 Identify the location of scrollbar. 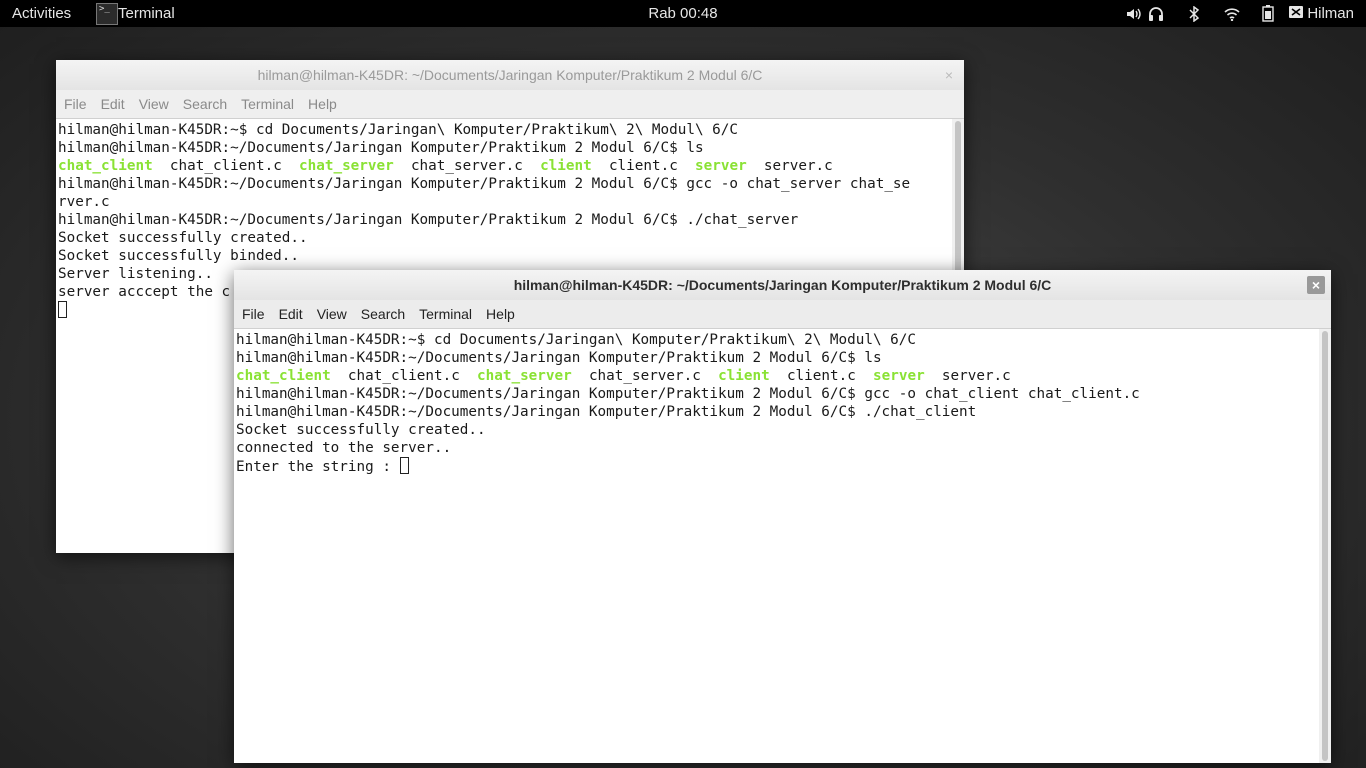
(1325, 546).